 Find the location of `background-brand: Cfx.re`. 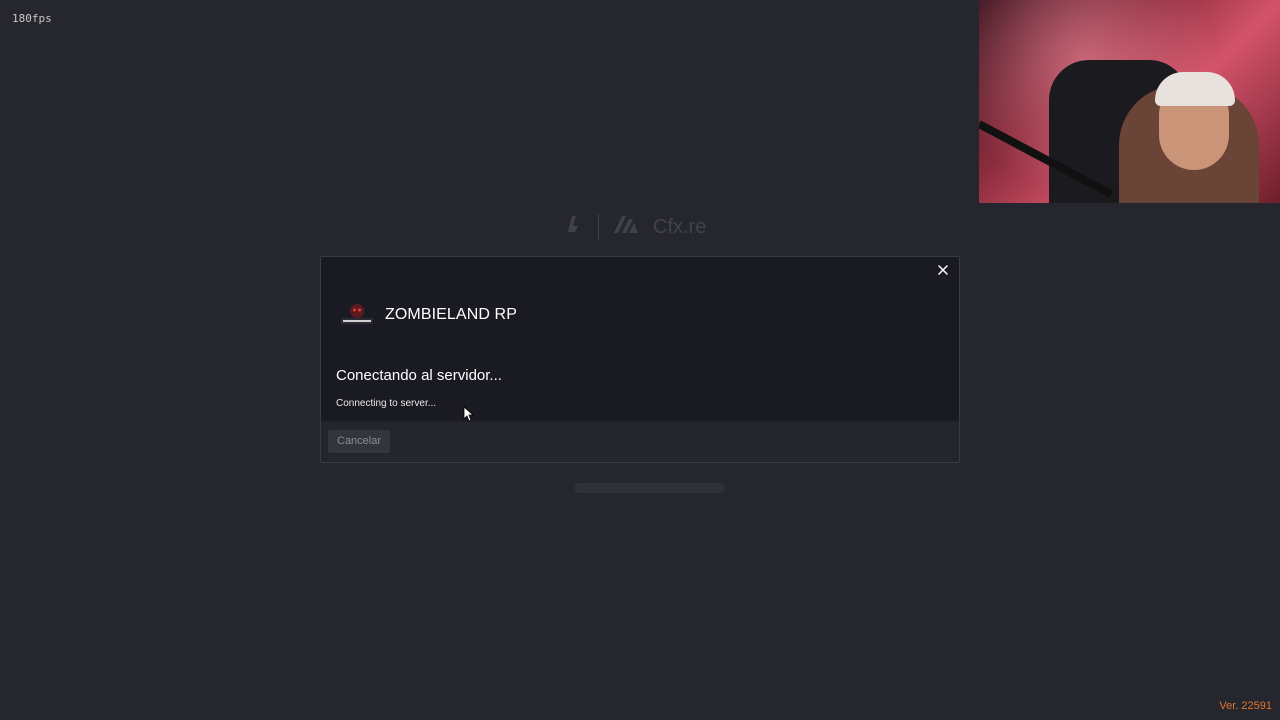

background-brand: Cfx.re is located at coordinates (636, 227).